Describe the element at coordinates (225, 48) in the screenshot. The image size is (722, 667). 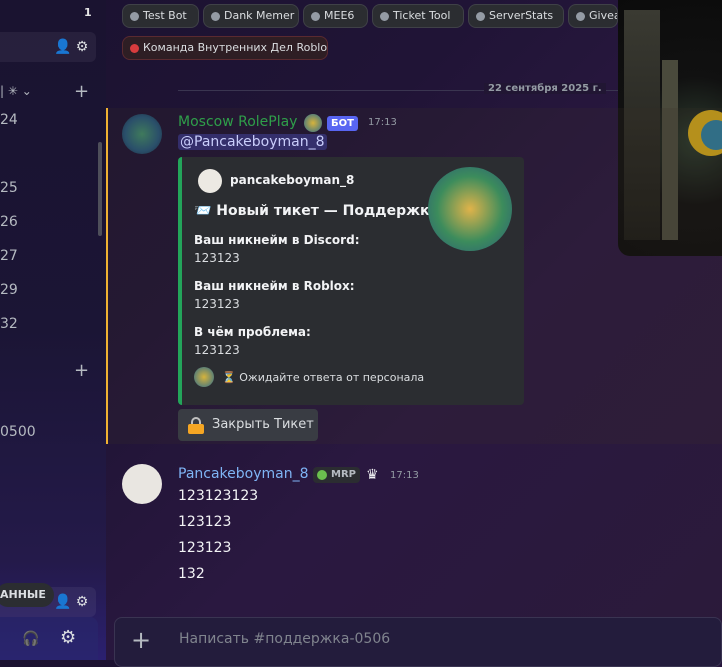
I see `tag-chip-red: Команда Внутренних Дел Roblox` at that location.